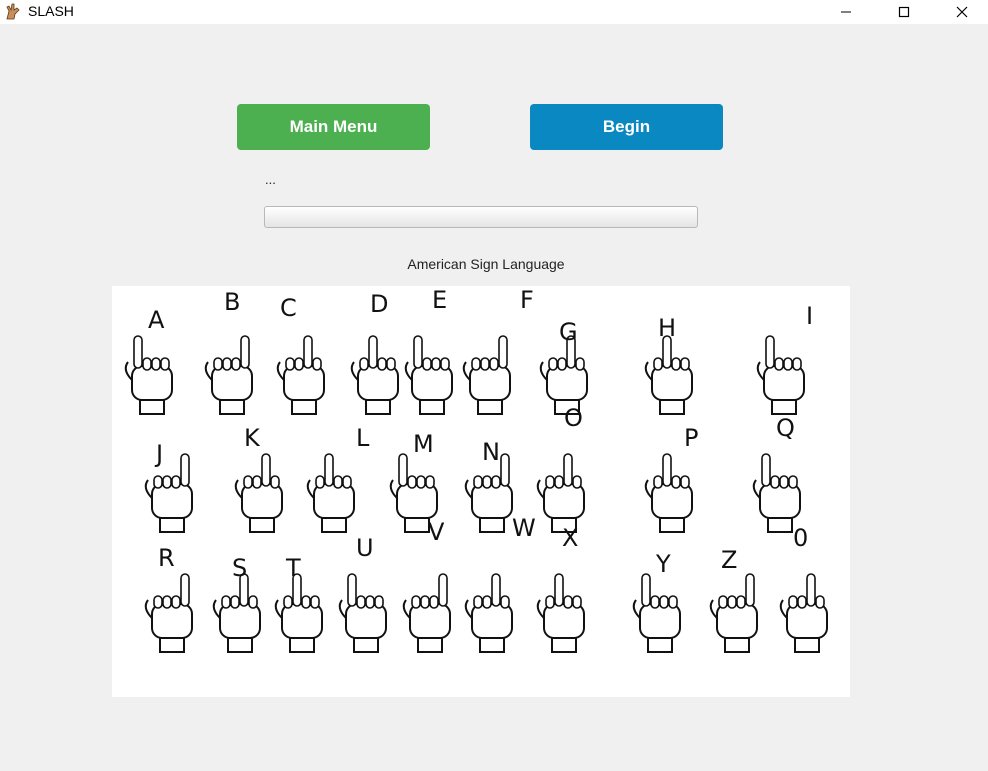 This screenshot has width=988, height=771. I want to click on hand-sign-p: P, so click(671, 478).